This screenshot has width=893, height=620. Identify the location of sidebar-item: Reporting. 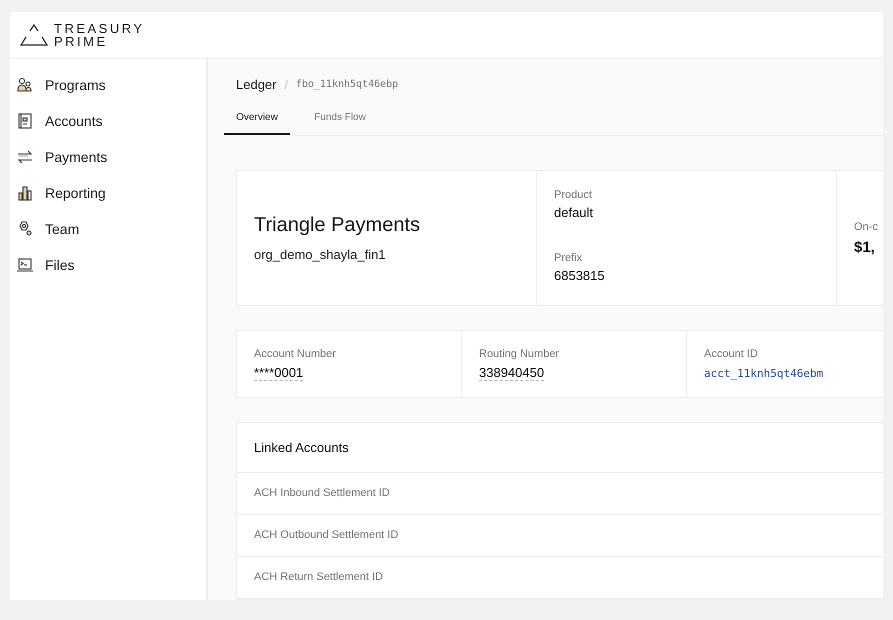
(108, 193).